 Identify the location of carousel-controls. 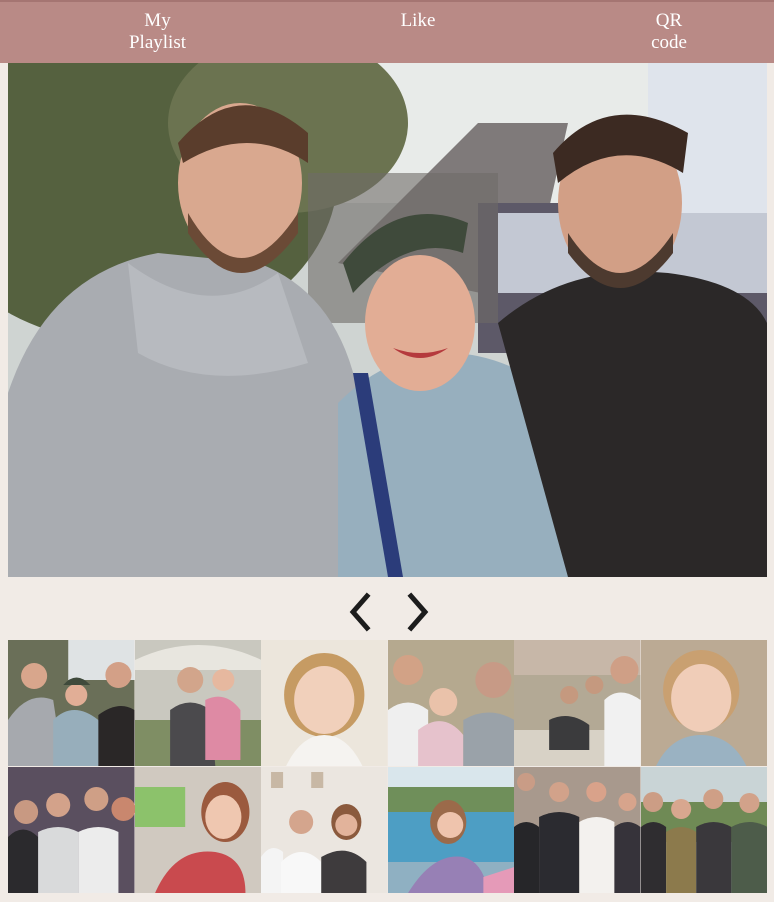
(387, 612).